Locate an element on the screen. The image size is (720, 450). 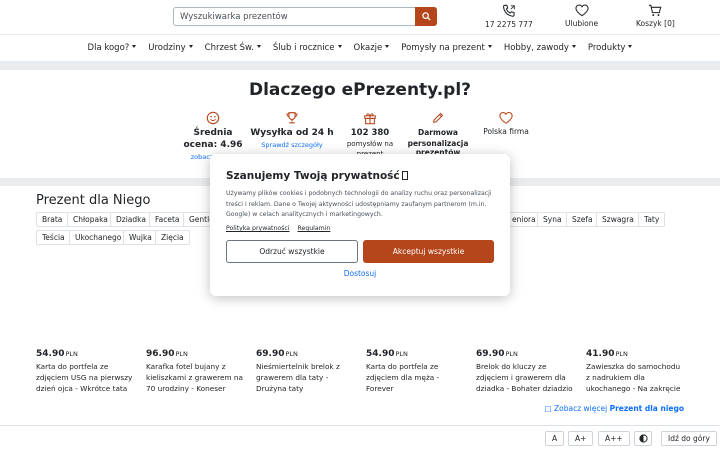
accessibility-bar: A A+ A++ Idź do góry is located at coordinates (360, 437).